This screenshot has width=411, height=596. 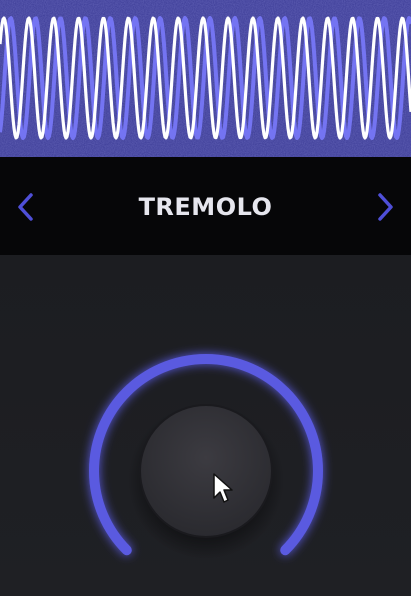 I want to click on next-preset-button, so click(x=386, y=207).